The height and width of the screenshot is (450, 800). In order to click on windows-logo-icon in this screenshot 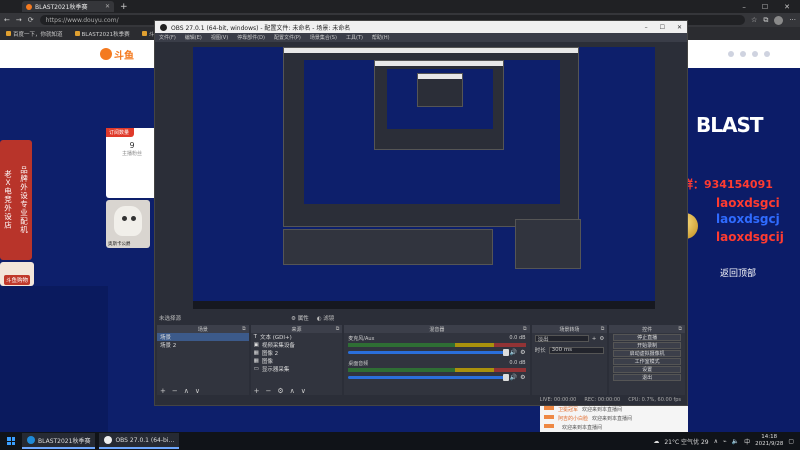, I will do `click(11, 441)`.